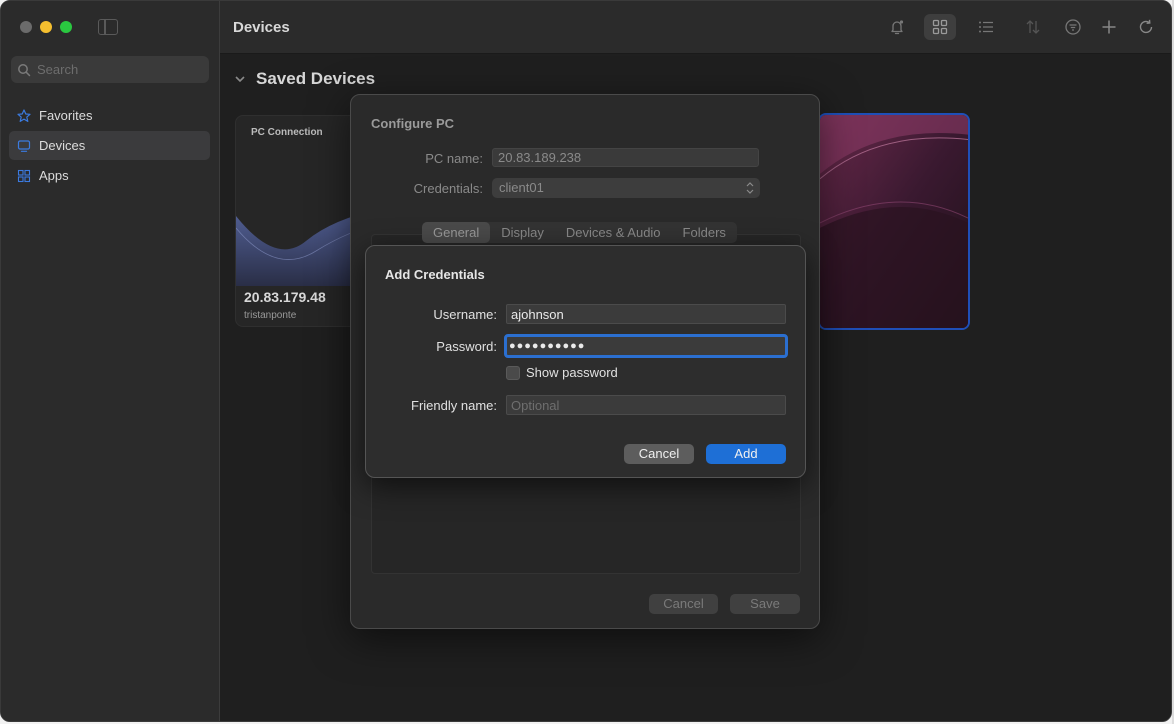 Image resolution: width=1174 pixels, height=724 pixels. What do you see at coordinates (456, 232) in the screenshot?
I see `tab-general: General` at bounding box center [456, 232].